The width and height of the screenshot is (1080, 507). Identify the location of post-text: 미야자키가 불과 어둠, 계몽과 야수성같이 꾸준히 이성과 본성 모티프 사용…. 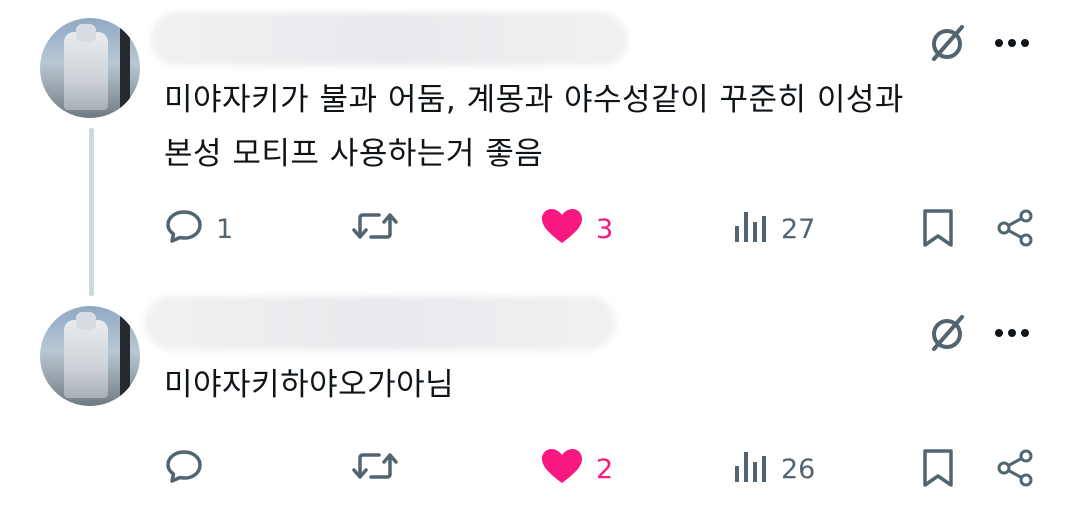
(534, 127).